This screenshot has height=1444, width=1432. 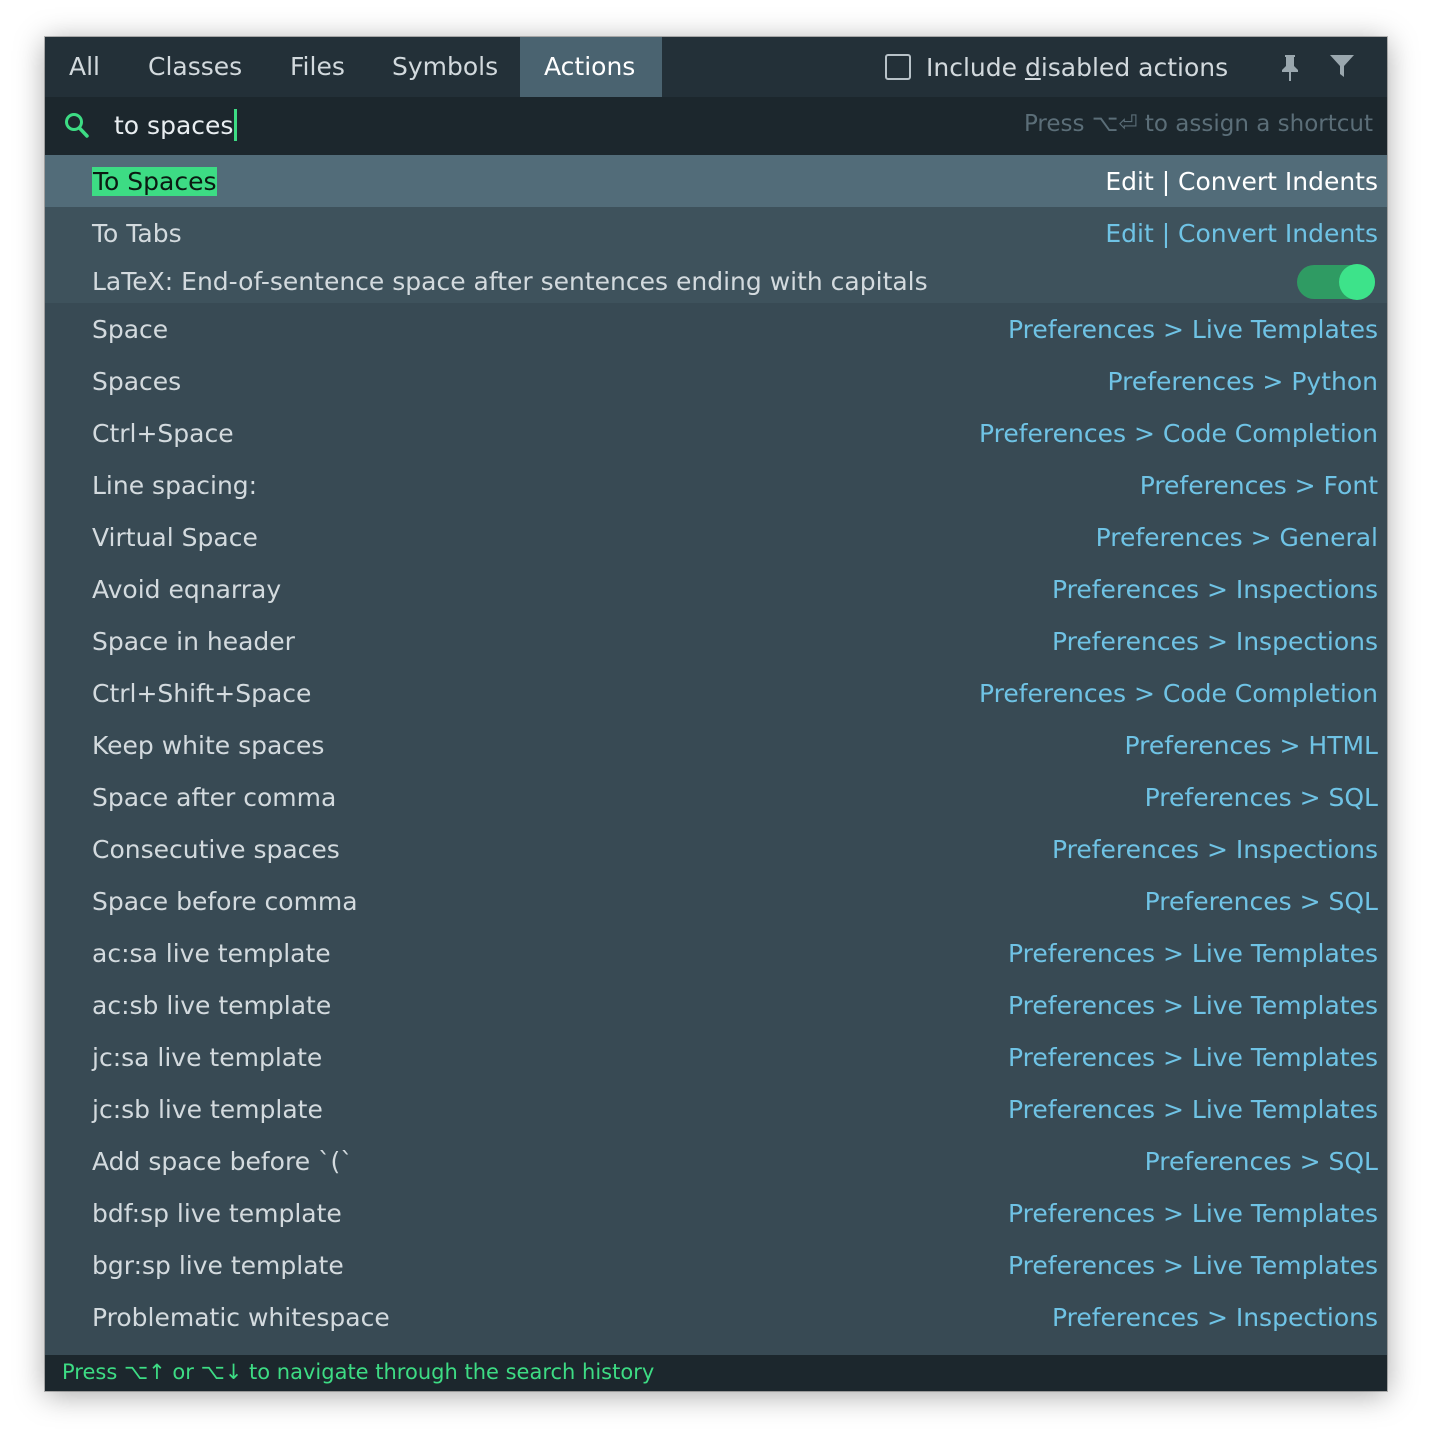 I want to click on result-row: Keep white spaces Preferences > HTML, so click(x=716, y=745).